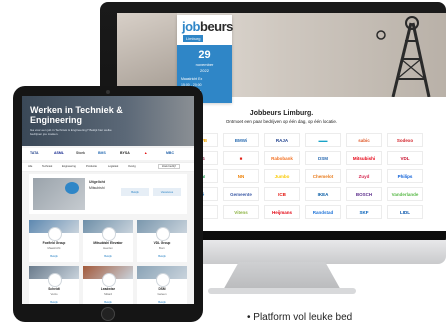 This screenshot has height=323, width=446. What do you see at coordinates (47, 166) in the screenshot?
I see `filter-tab: Techniek` at bounding box center [47, 166].